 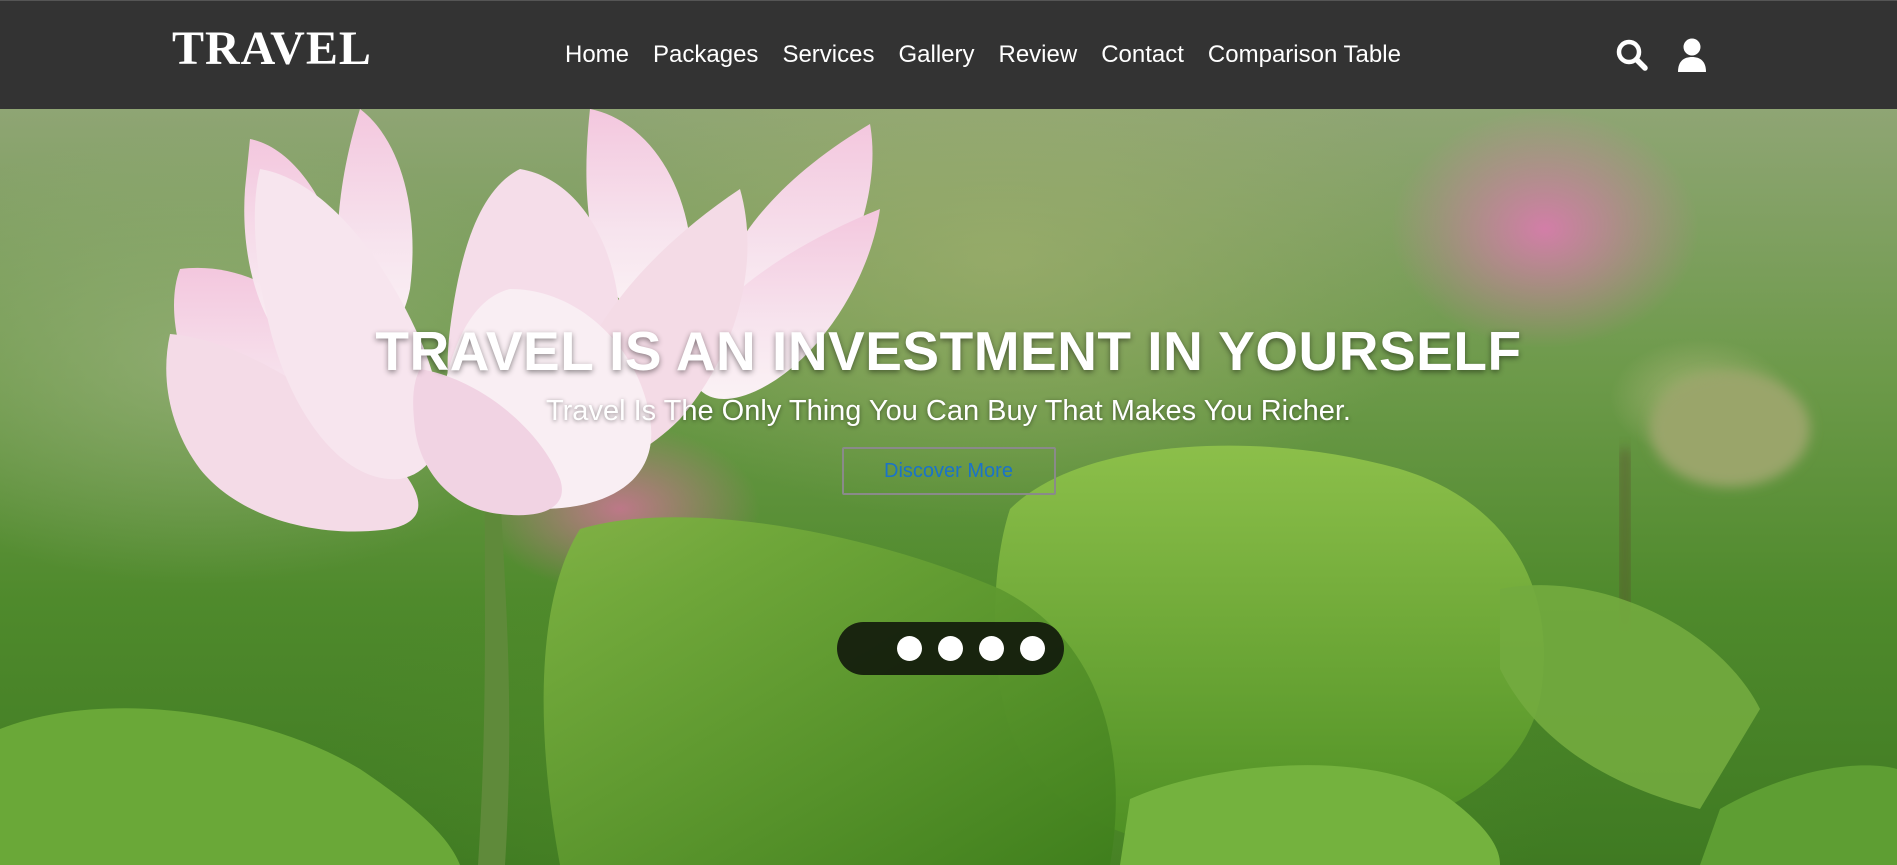 What do you see at coordinates (1692, 55) in the screenshot?
I see `user-icon` at bounding box center [1692, 55].